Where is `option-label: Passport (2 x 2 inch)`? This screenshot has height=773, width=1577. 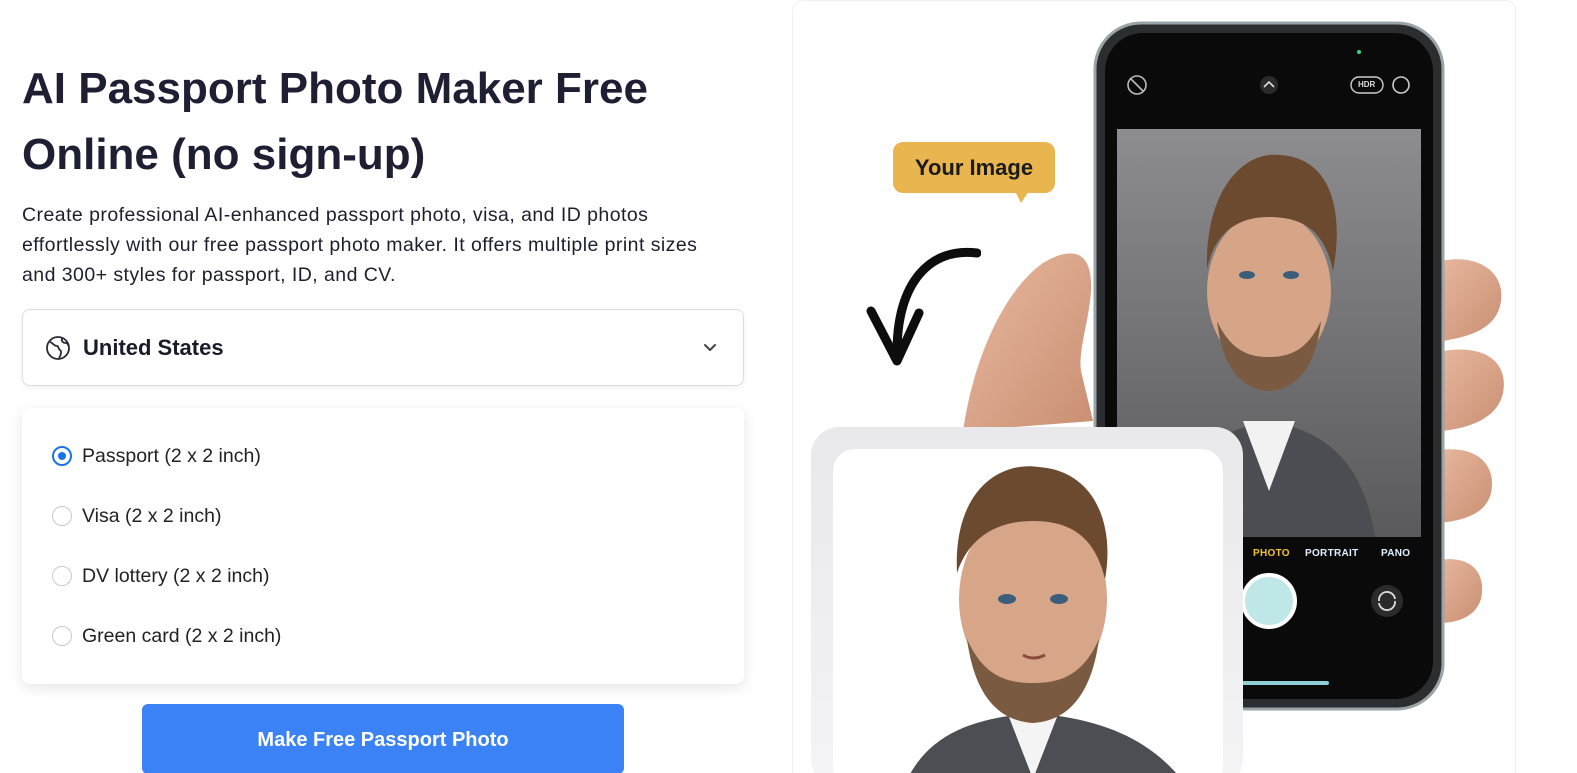 option-label: Passport (2 x 2 inch) is located at coordinates (171, 455).